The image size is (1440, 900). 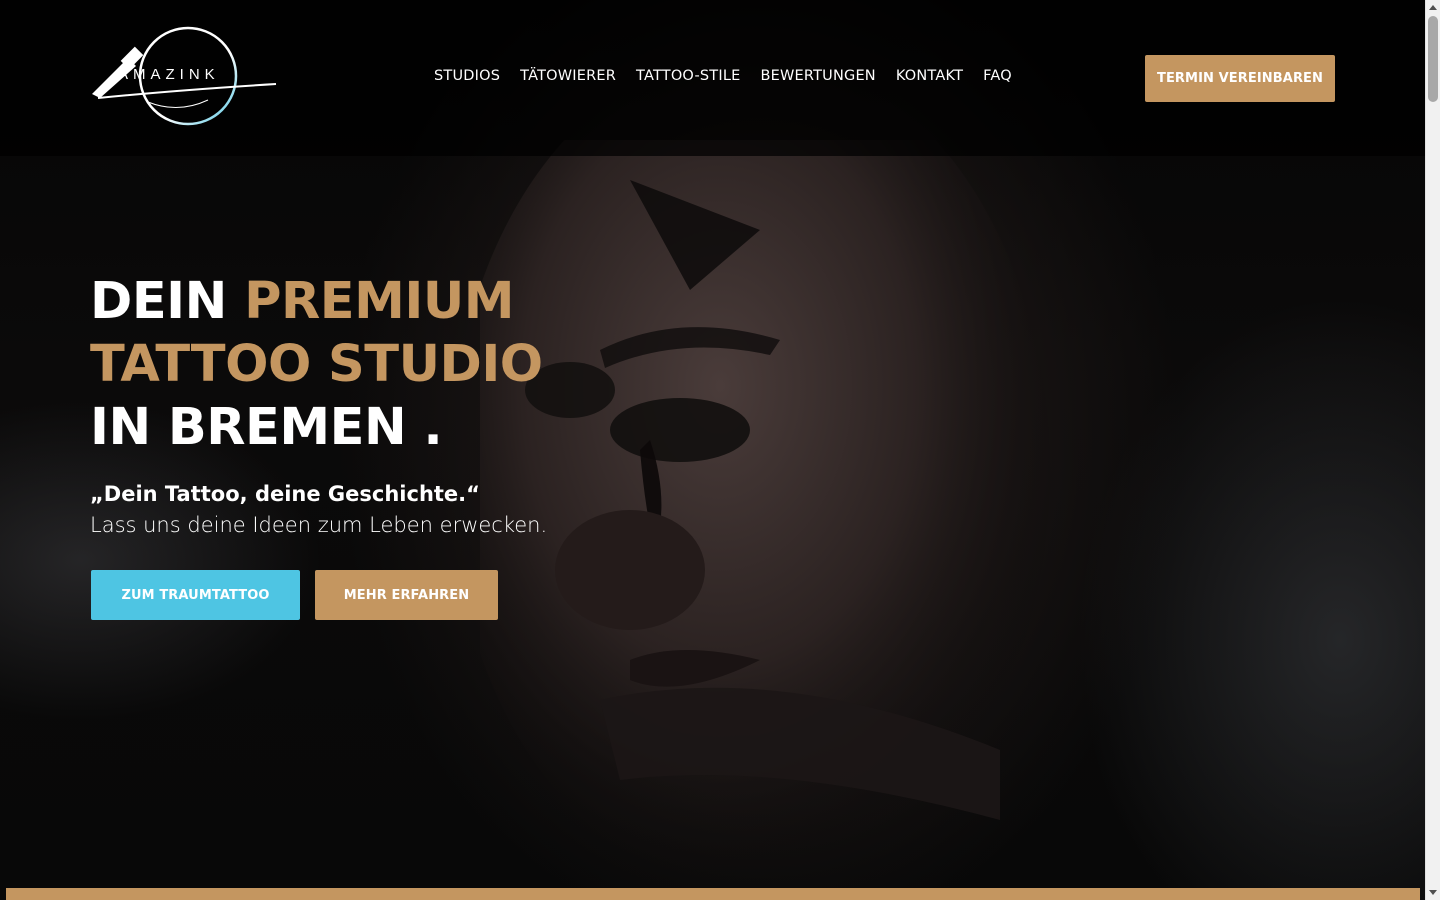 I want to click on section-divider-bar, so click(x=713, y=894).